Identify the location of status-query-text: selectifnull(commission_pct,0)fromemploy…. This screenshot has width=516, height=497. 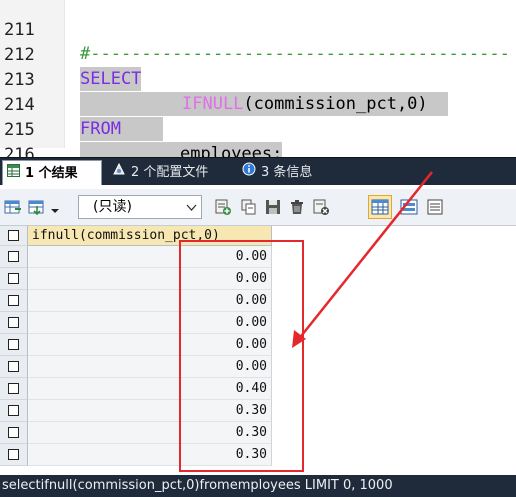
(197, 485).